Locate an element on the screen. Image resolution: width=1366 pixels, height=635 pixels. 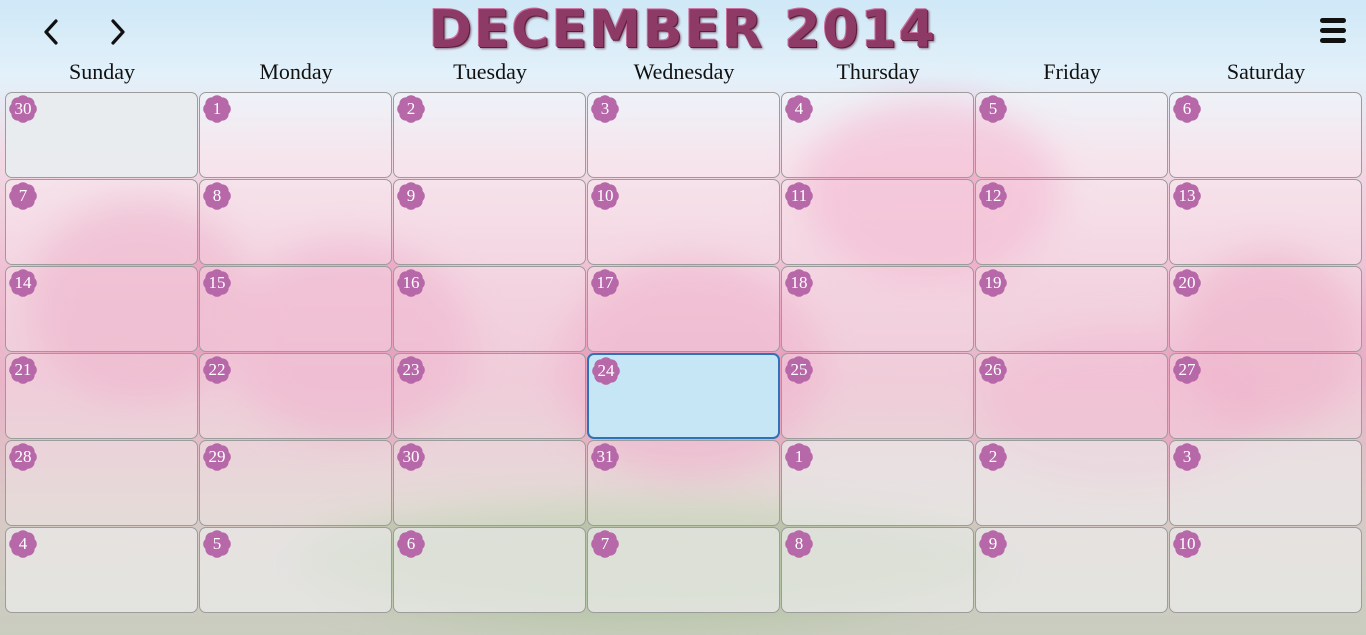
day-number: 22 is located at coordinates (217, 369).